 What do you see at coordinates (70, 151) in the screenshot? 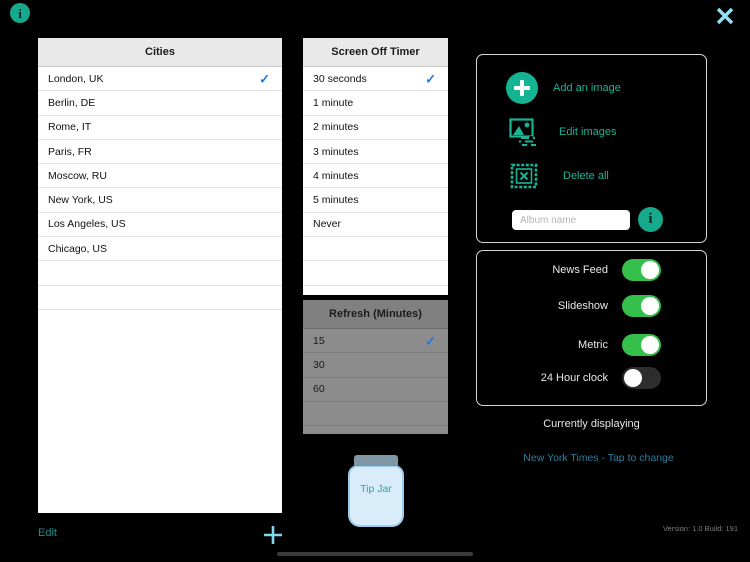
I see `city-row-label: Paris, FR` at bounding box center [70, 151].